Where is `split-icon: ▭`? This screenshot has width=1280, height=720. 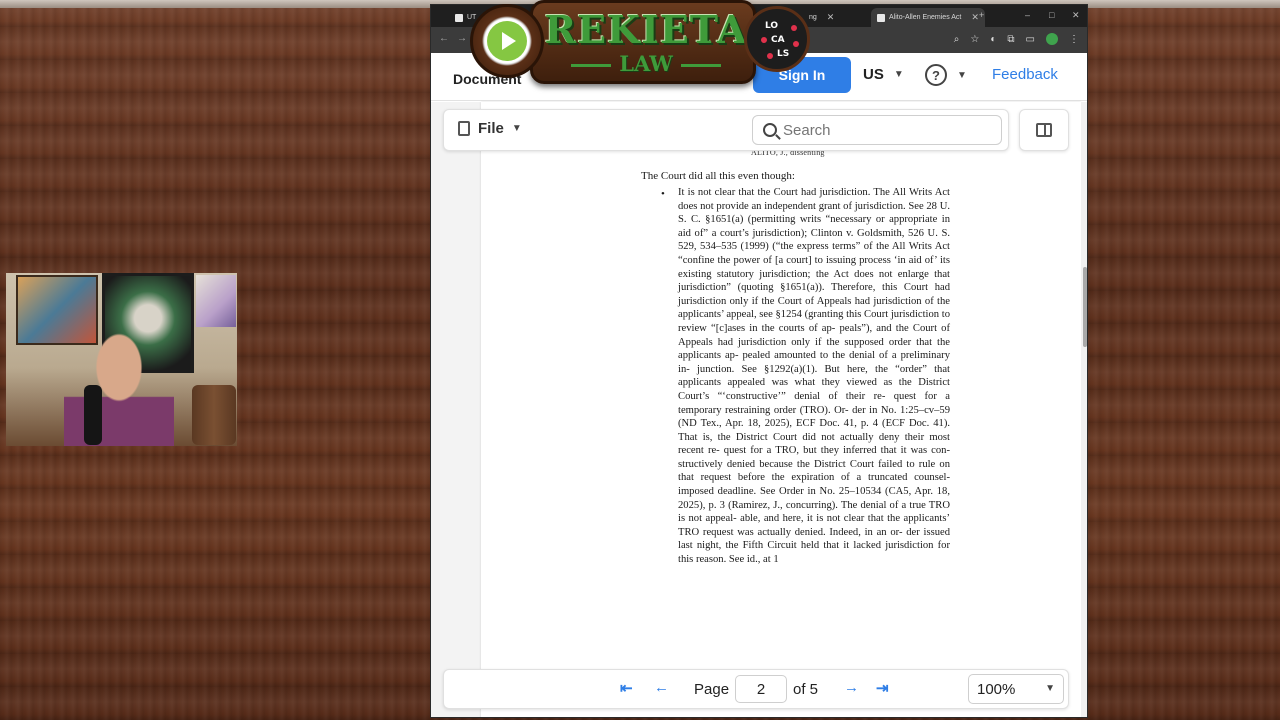
split-icon: ▭ is located at coordinates (1030, 39).